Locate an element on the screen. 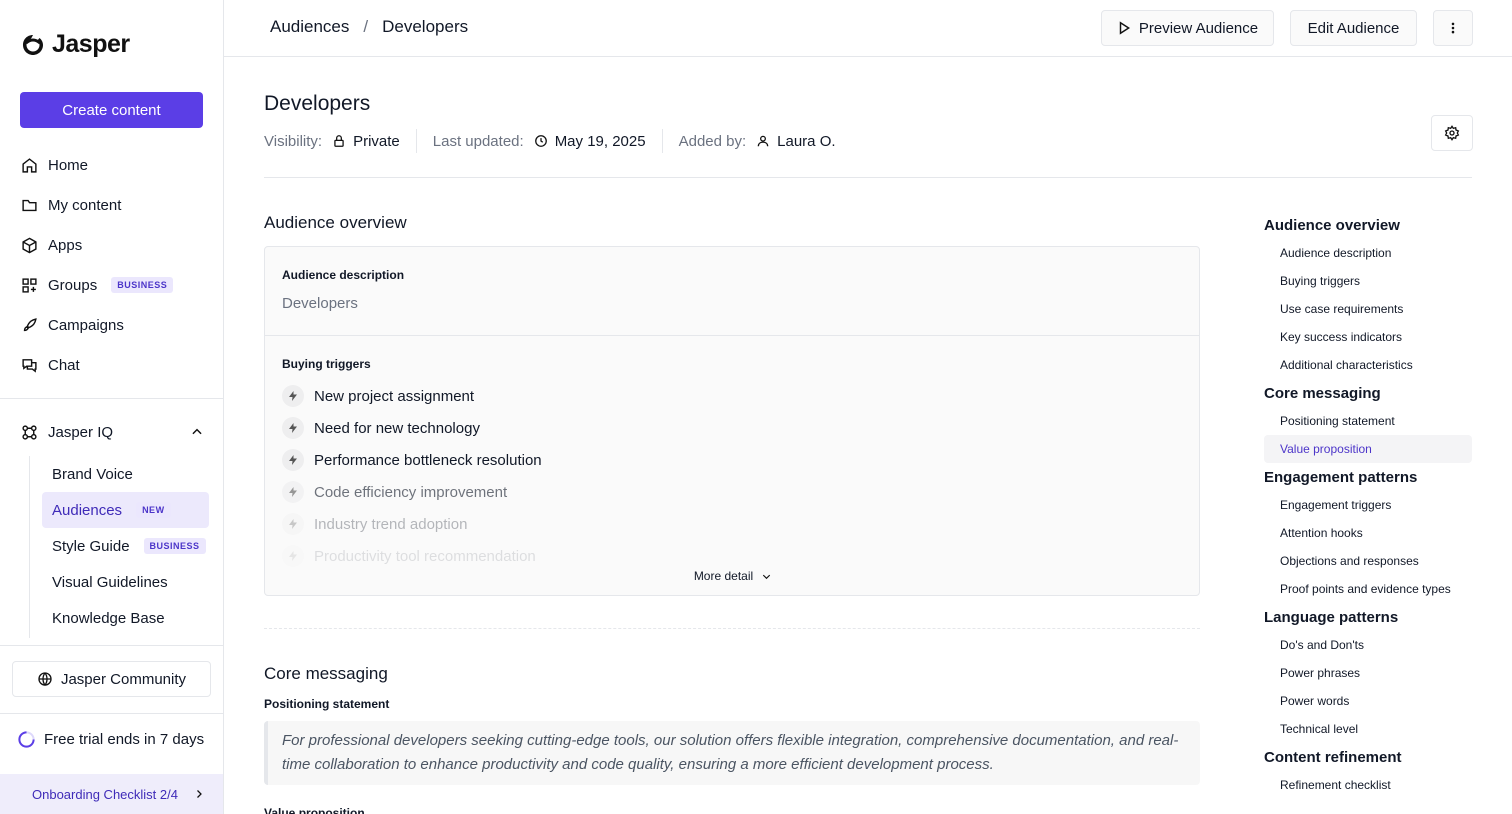 The image size is (1512, 814). toc-item: Power phrases is located at coordinates (1368, 673).